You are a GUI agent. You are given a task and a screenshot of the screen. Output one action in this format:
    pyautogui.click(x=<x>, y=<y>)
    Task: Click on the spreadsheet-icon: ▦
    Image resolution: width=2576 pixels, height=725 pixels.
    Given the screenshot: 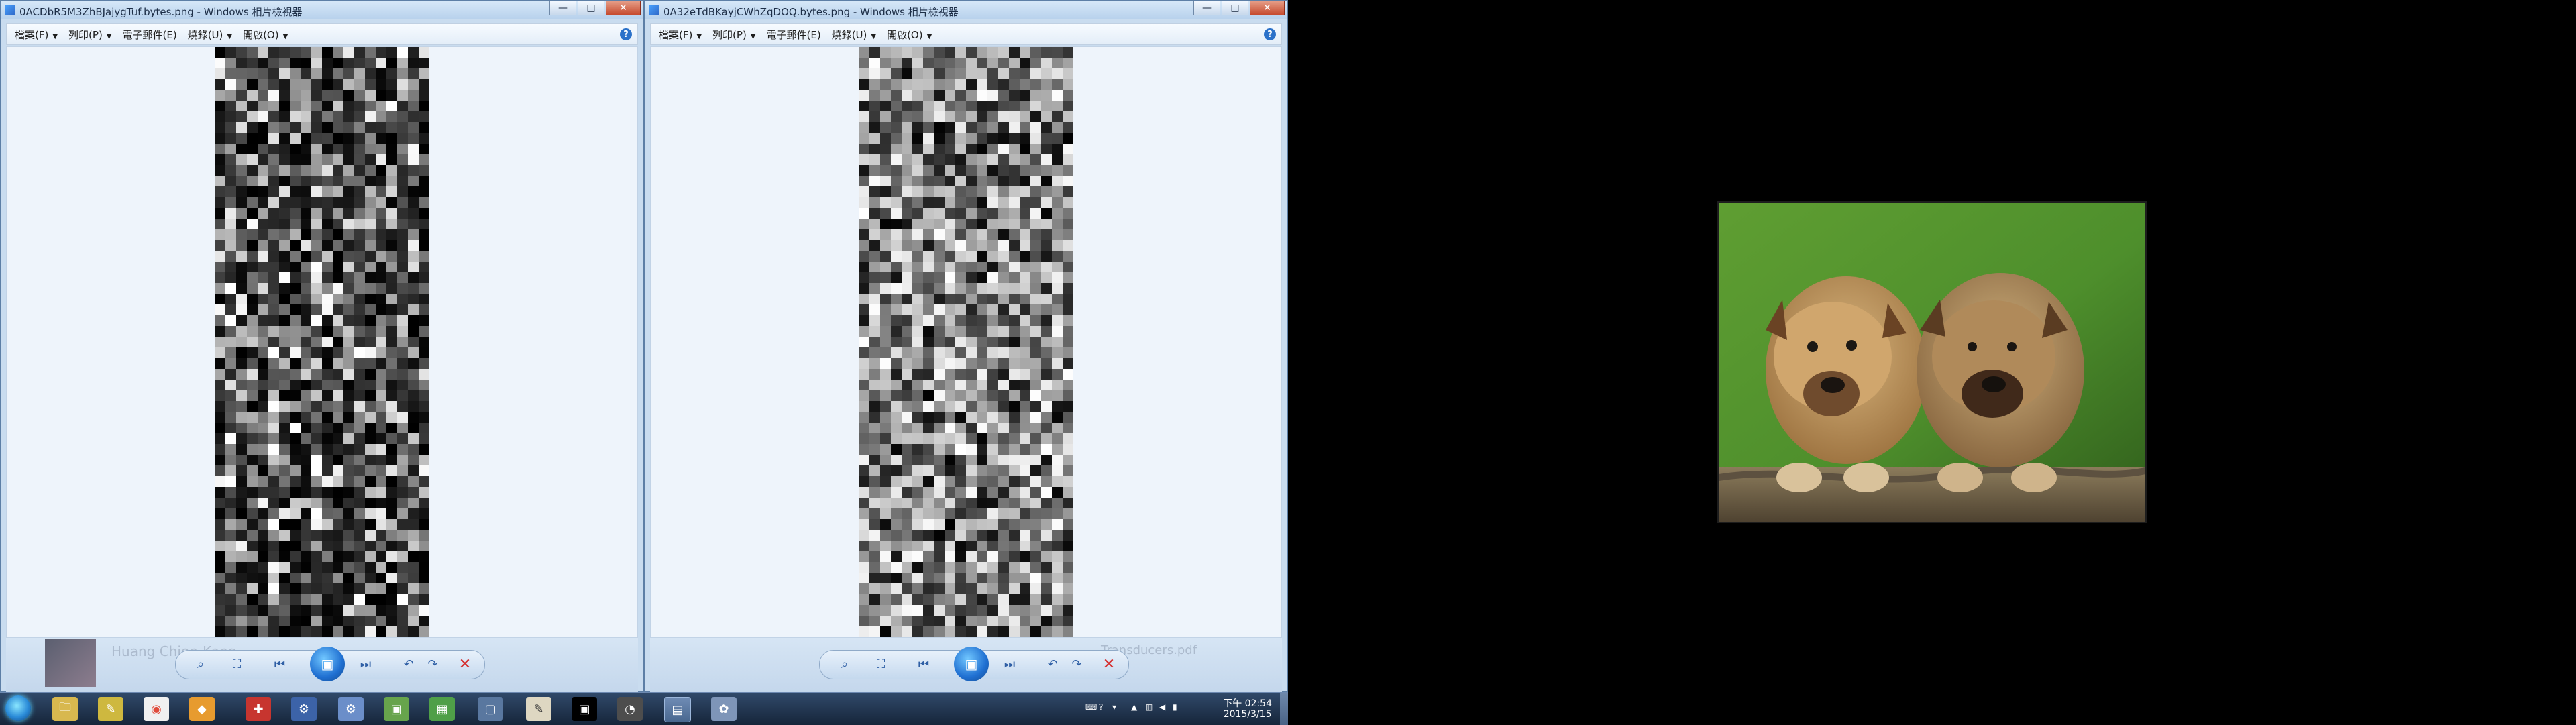 What is the action you would take?
    pyautogui.click(x=442, y=709)
    